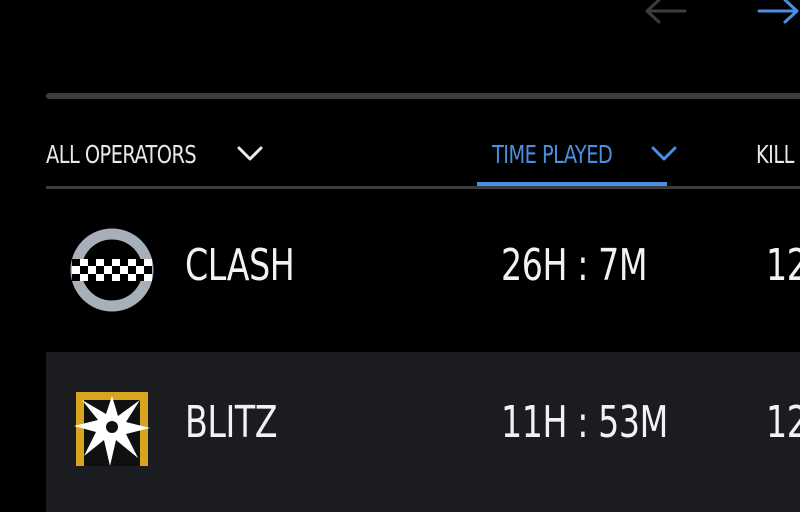 The height and width of the screenshot is (512, 800). I want to click on clash-operator-icon, so click(112, 270).